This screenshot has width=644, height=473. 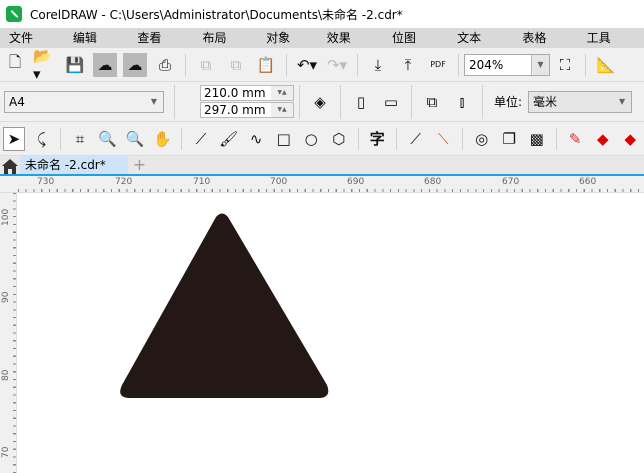 What do you see at coordinates (201, 139) in the screenshot?
I see `freehand-tool-icon: ⟋` at bounding box center [201, 139].